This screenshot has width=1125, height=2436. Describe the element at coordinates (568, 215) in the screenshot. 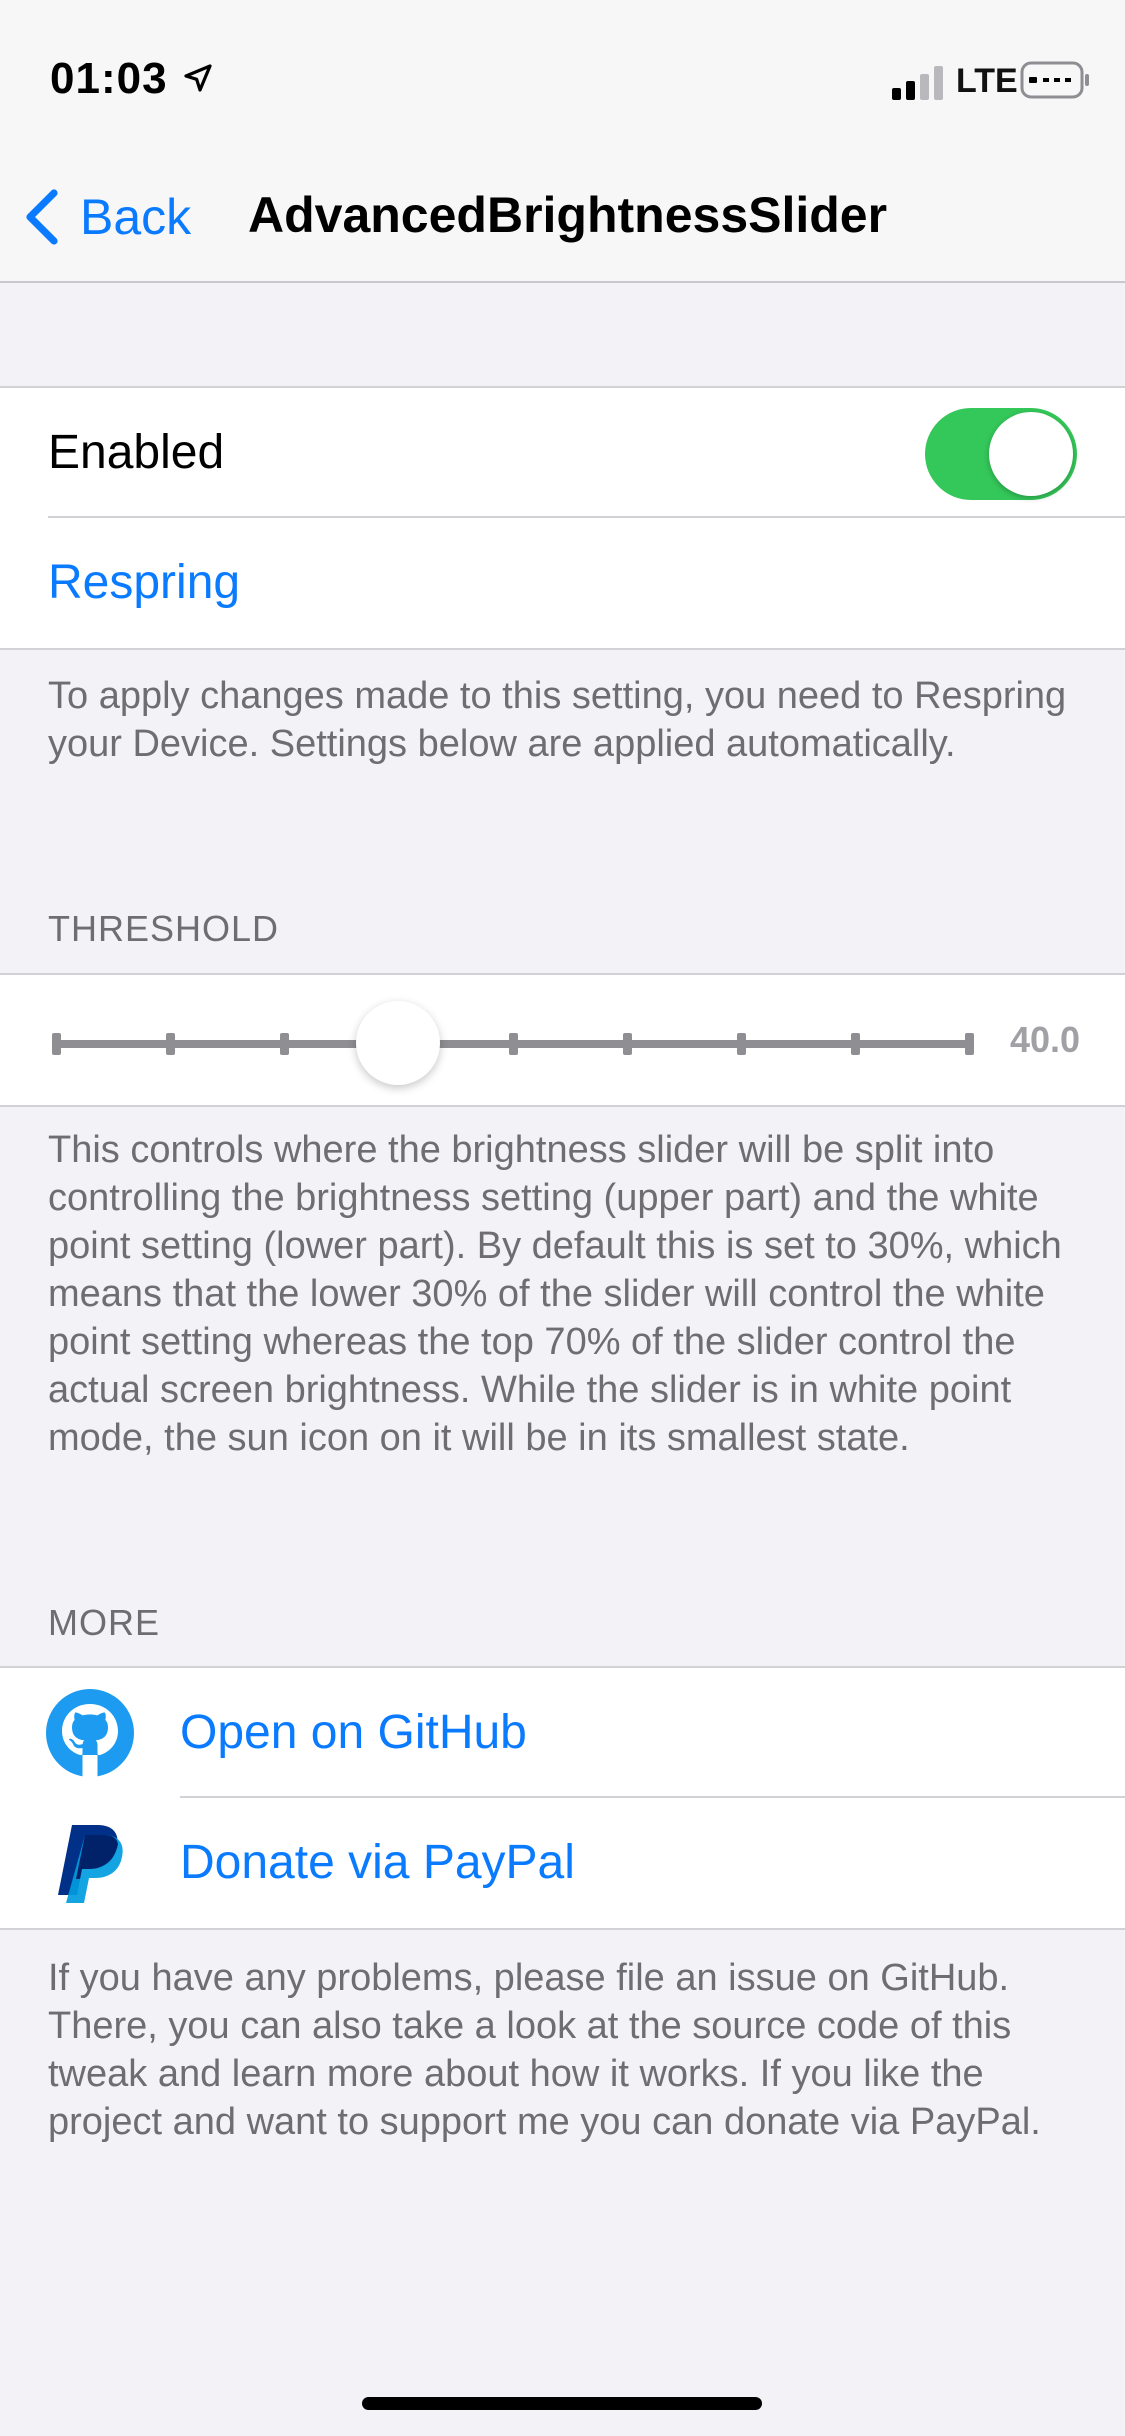

I see `page-title: AdvancedBrightnessSlider` at that location.